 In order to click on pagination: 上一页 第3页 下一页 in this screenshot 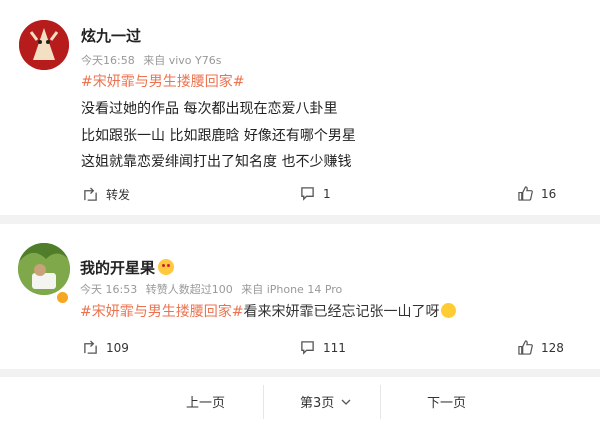, I will do `click(300, 402)`.